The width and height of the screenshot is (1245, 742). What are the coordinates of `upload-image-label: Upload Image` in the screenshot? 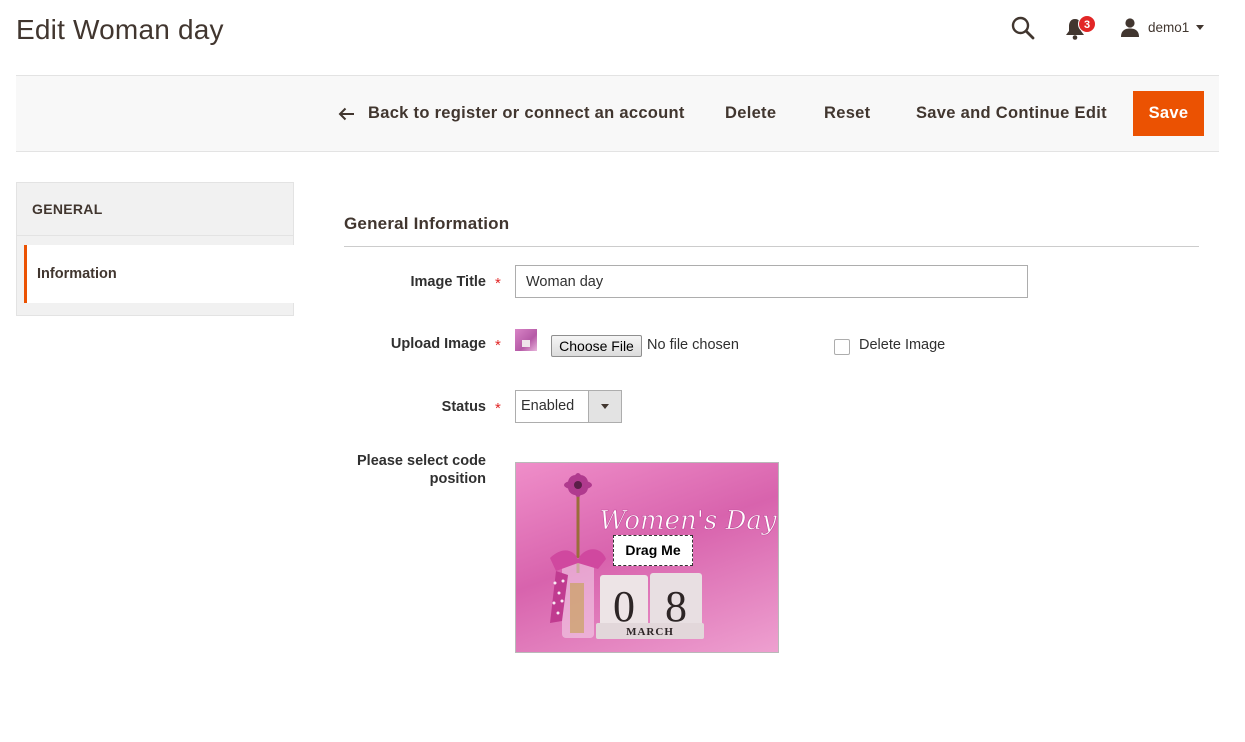 It's located at (438, 344).